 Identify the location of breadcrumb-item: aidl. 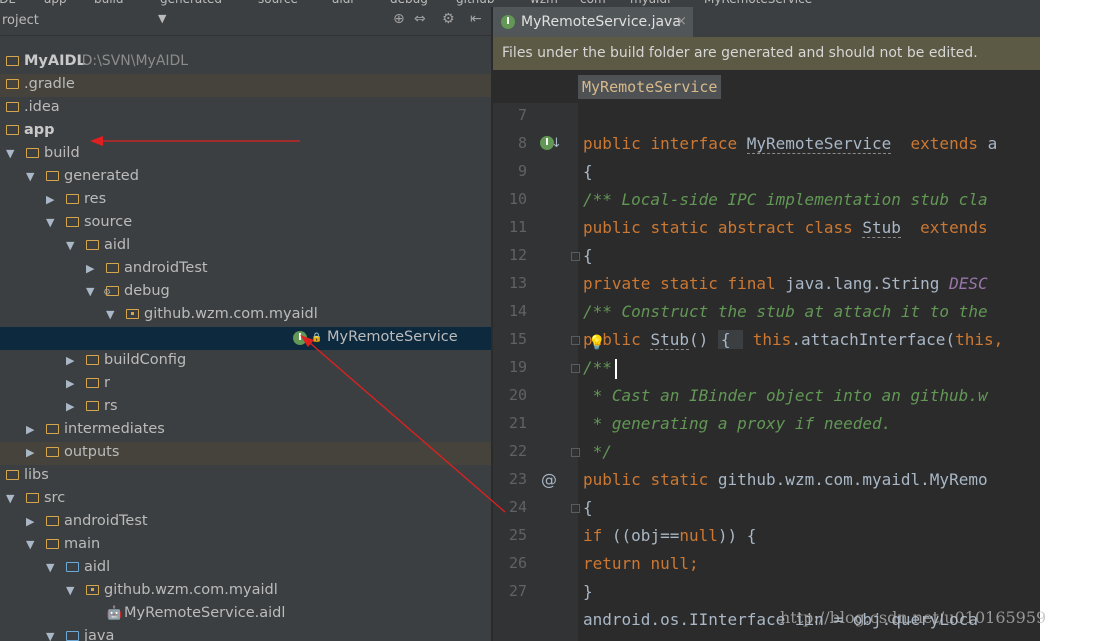
(343, 3).